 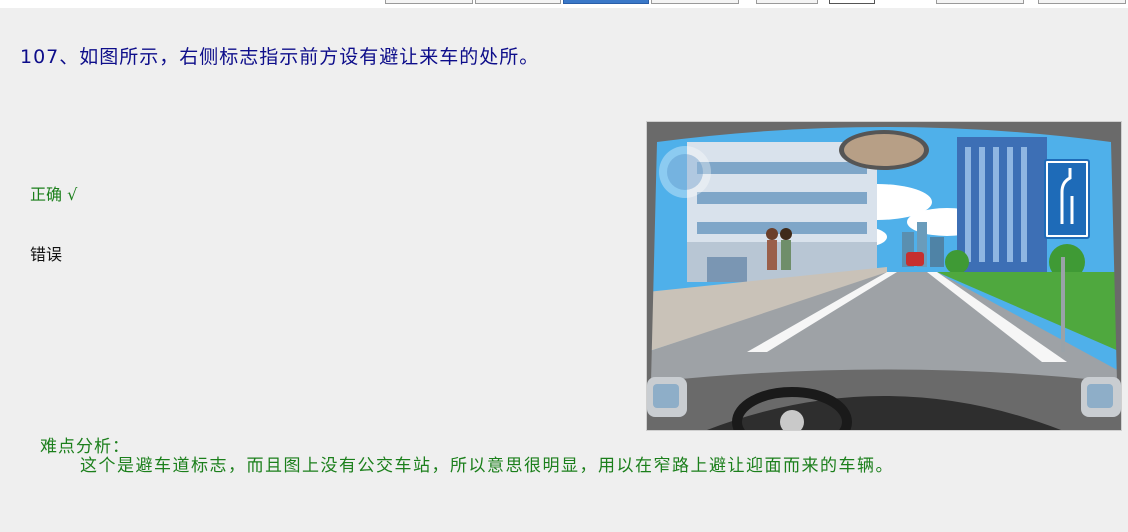 I want to click on question-body: 、如图所示，右侧标志指示前方设有避让来车的处所。, so click(x=299, y=57).